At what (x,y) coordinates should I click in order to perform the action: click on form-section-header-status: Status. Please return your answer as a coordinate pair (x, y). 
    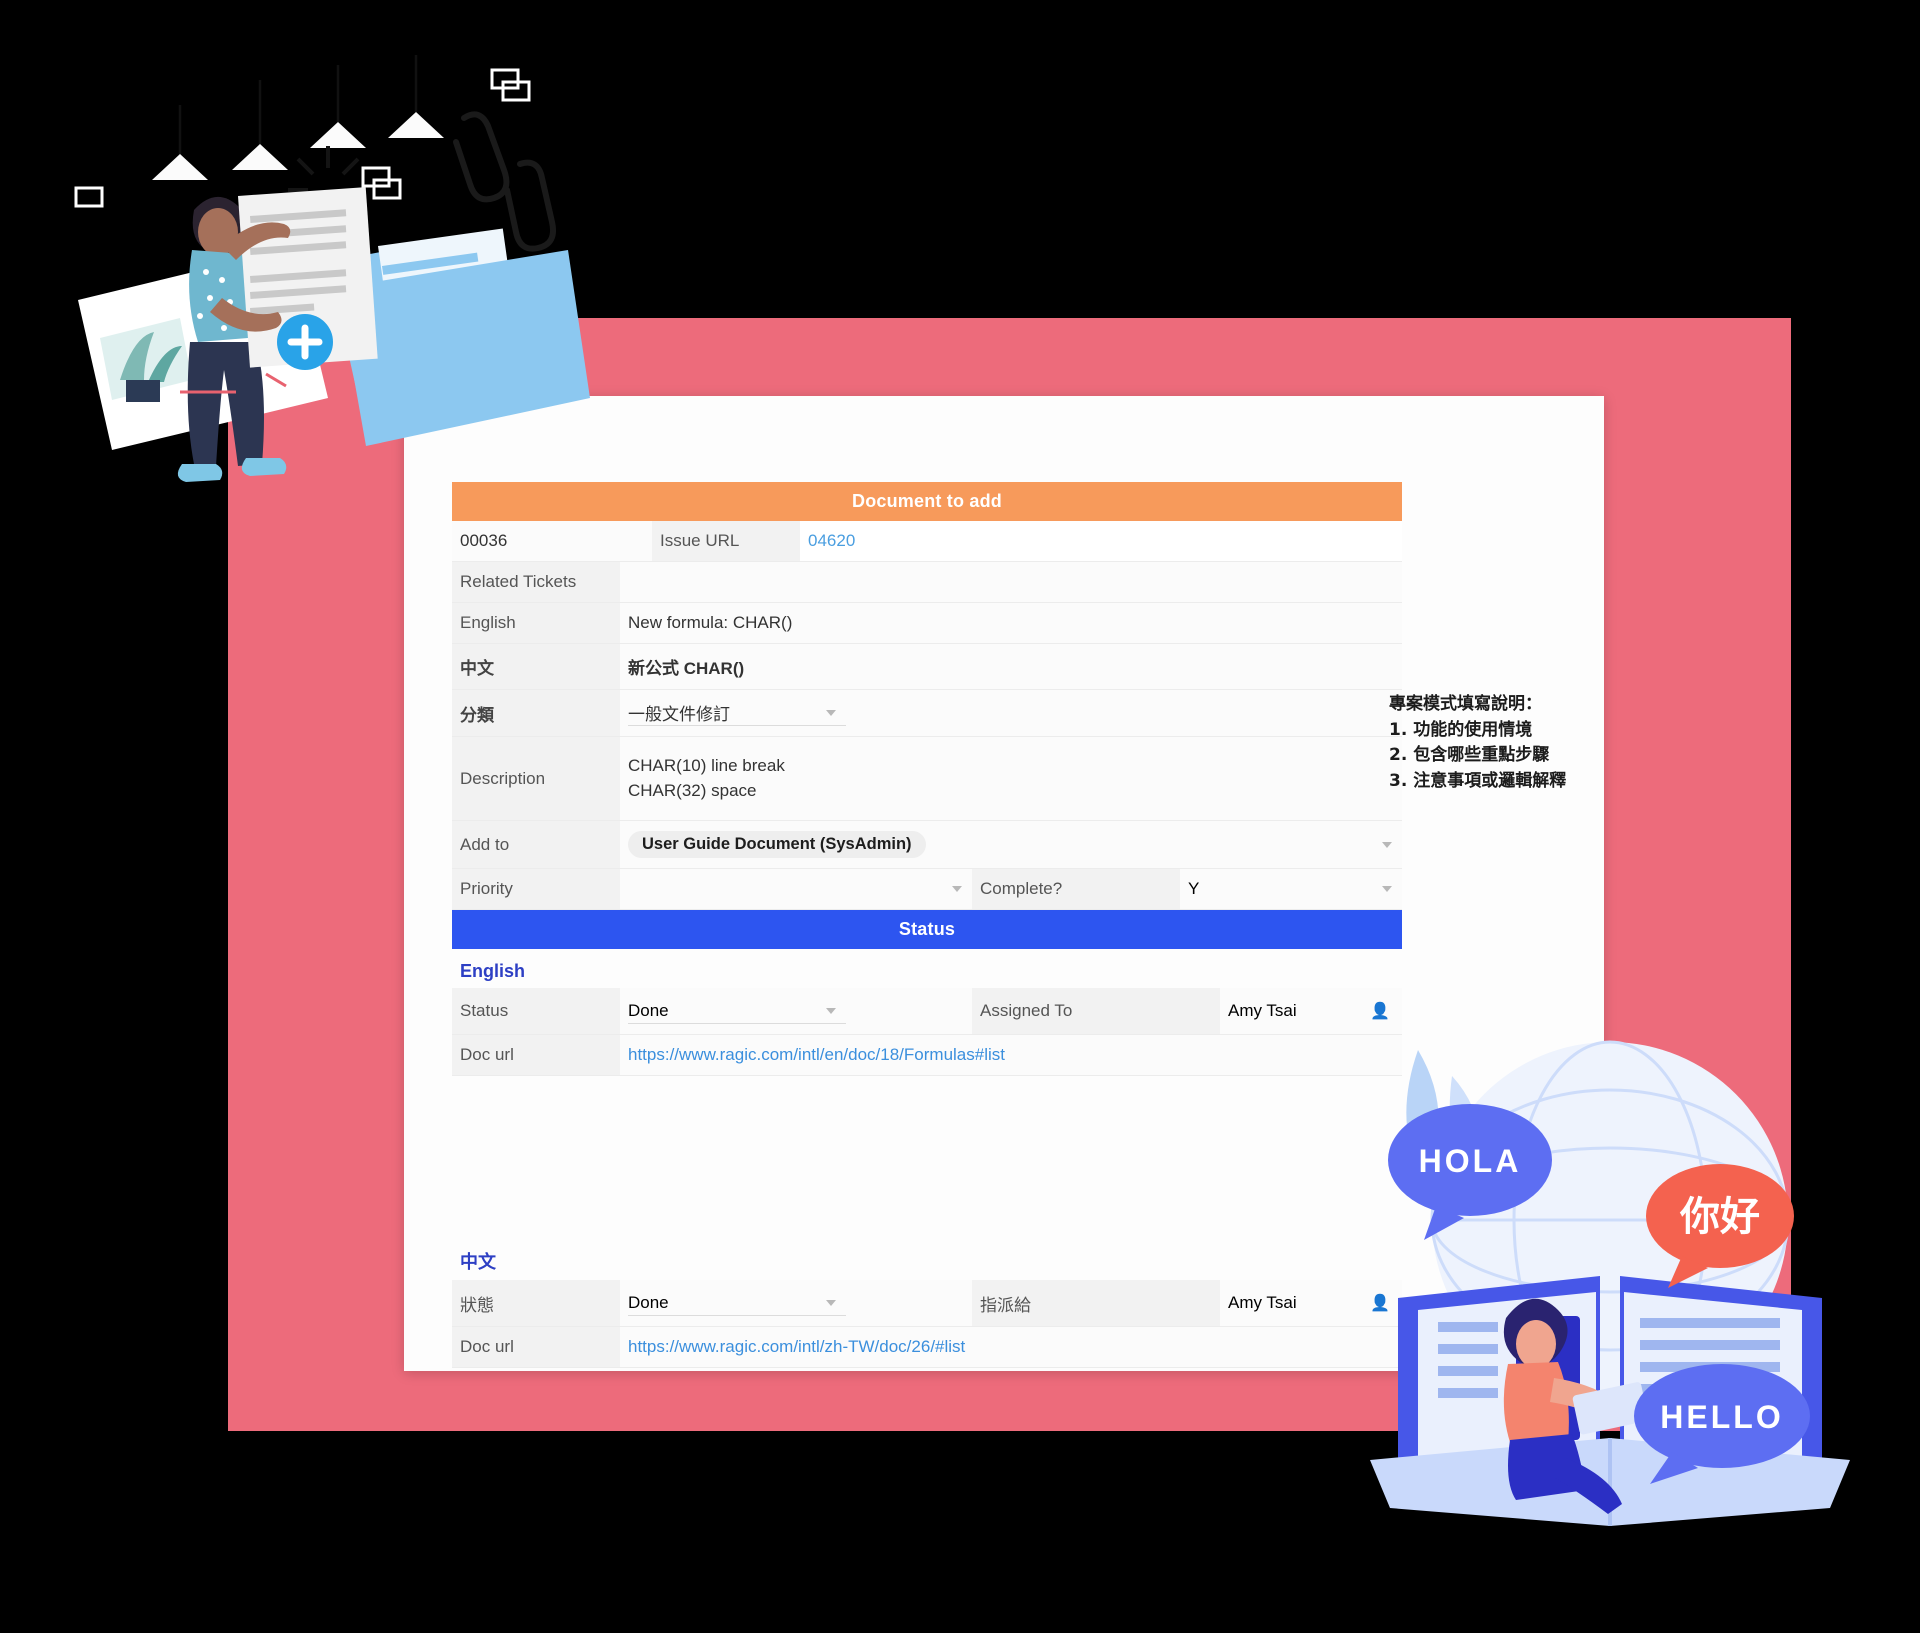
    Looking at the image, I should click on (927, 929).